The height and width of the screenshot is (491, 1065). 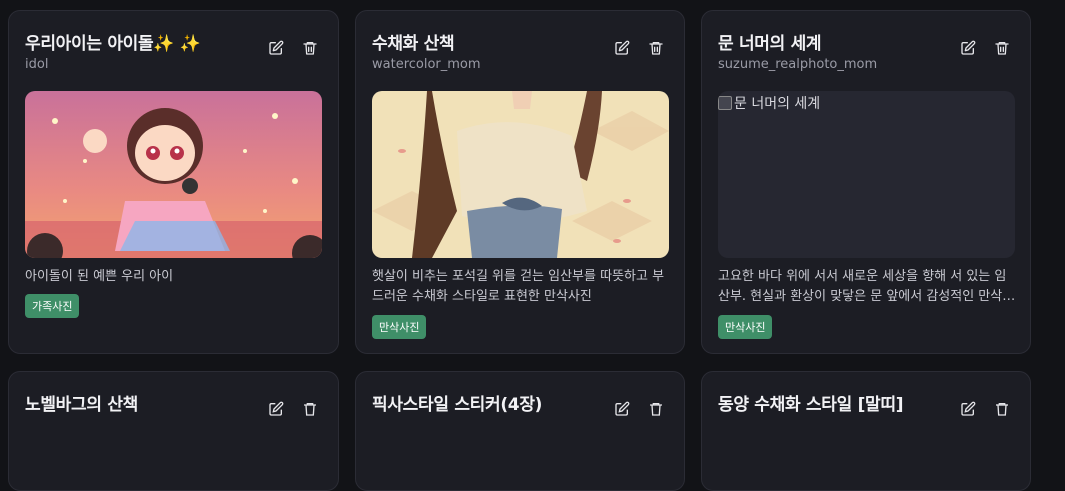 I want to click on card-title: 노벨바그의 산책, so click(x=81, y=405).